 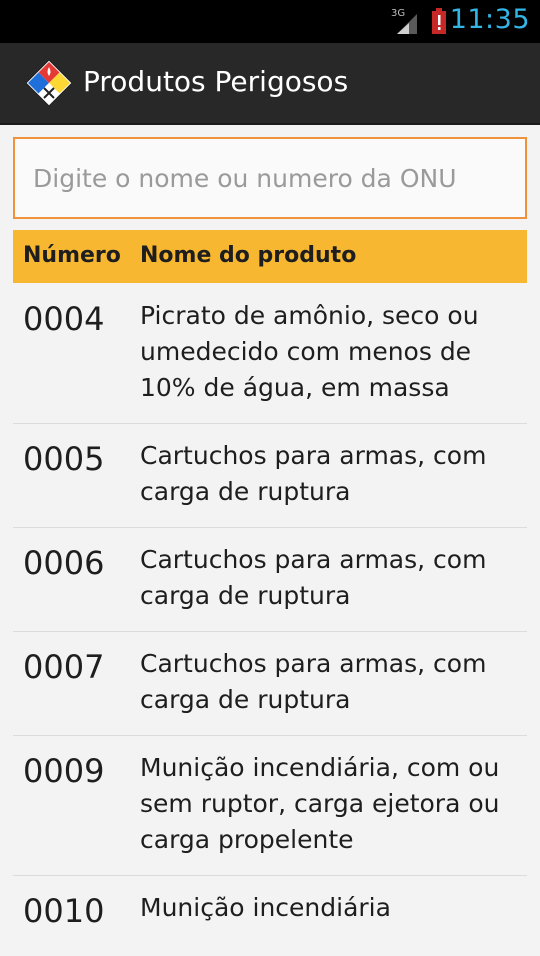 What do you see at coordinates (64, 771) in the screenshot?
I see `row-number: 0009` at bounding box center [64, 771].